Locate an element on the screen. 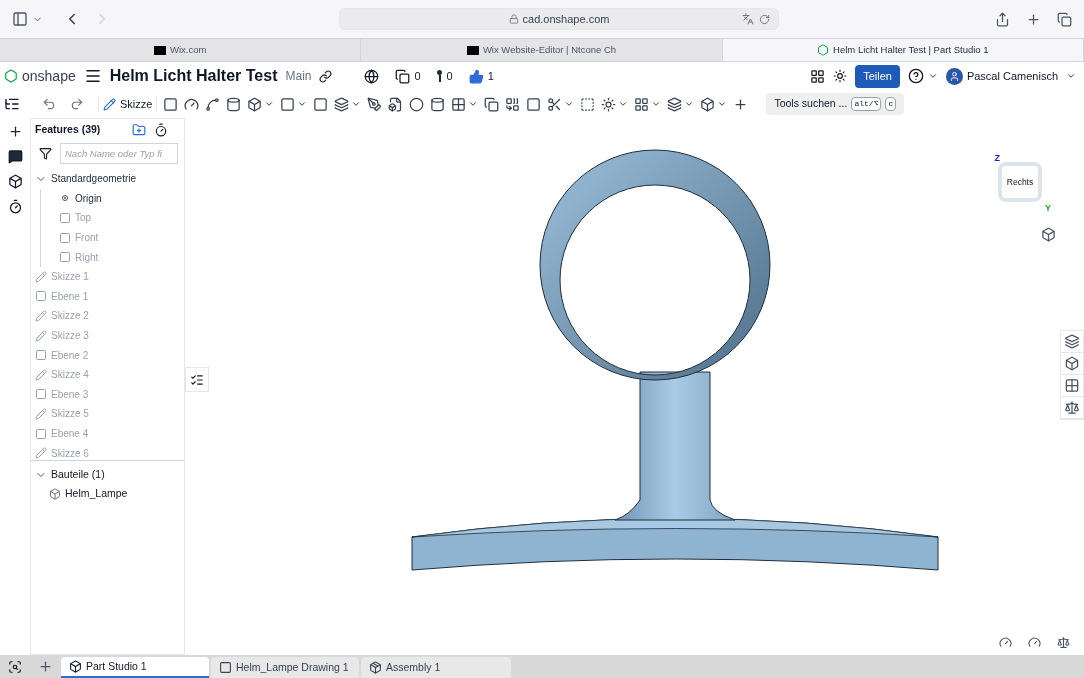 Image resolution: width=1084 pixels, height=678 pixels. features-title: Features (39) is located at coordinates (68, 130).